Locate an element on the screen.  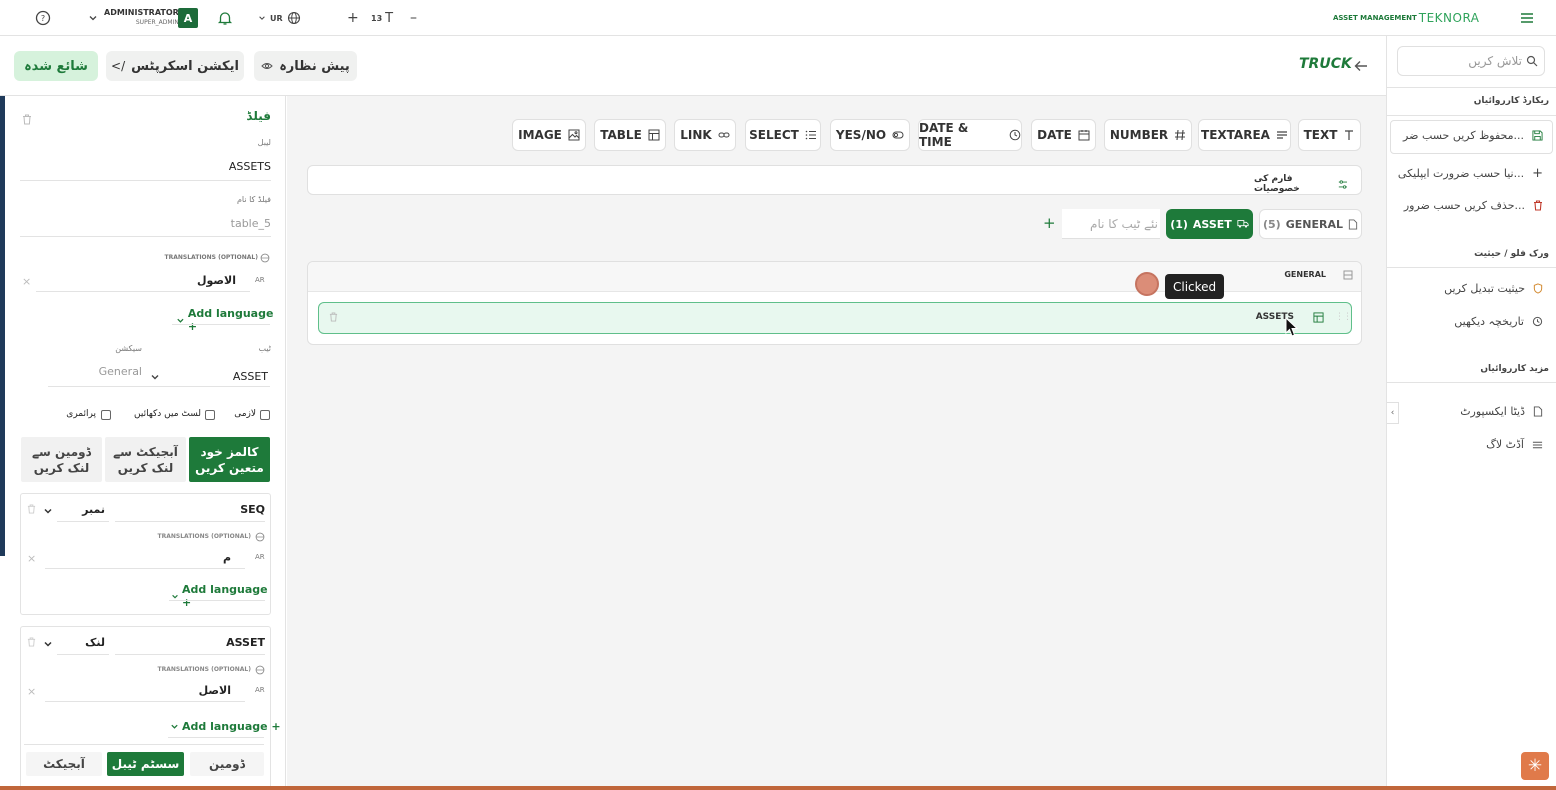
field-type-label: TEXTAREA is located at coordinates (1235, 135).